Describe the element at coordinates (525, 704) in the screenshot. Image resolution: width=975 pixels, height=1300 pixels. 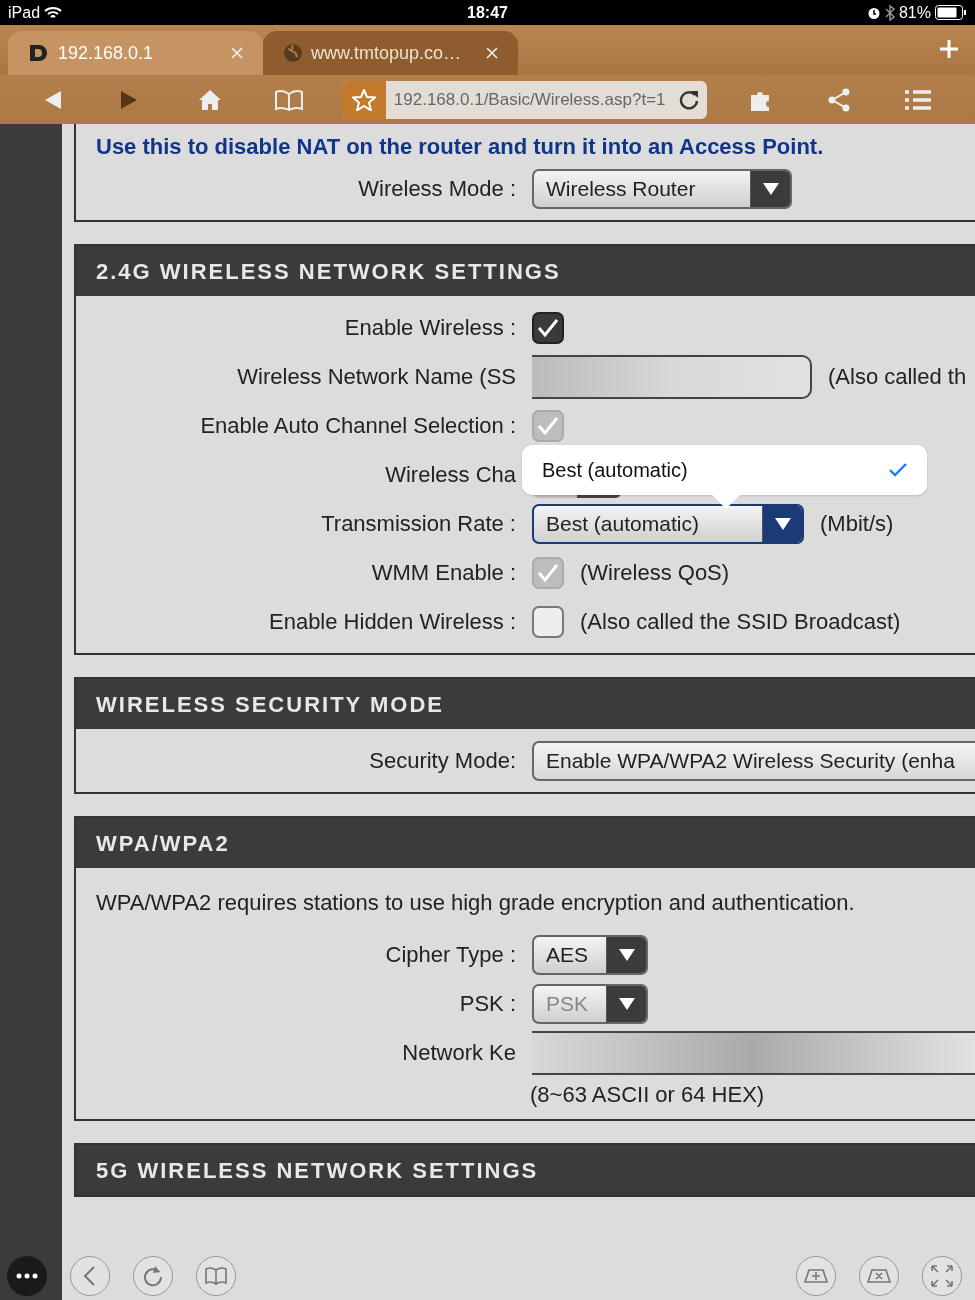
I see `section-header: WIRELESS SECURITY MODE` at that location.